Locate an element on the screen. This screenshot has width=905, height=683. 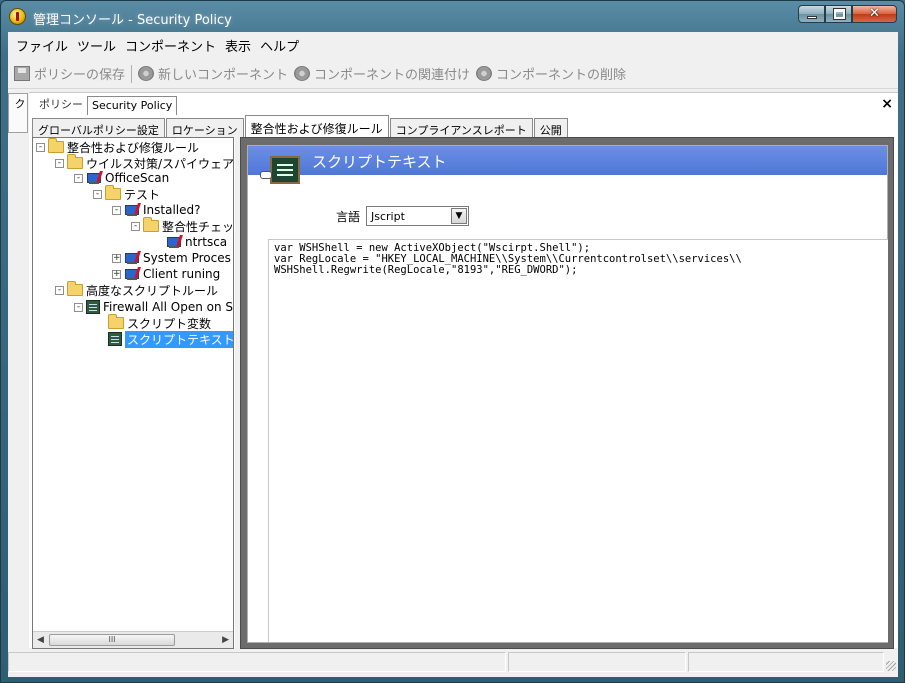
tree-item: スクリプト変数 is located at coordinates (160, 322).